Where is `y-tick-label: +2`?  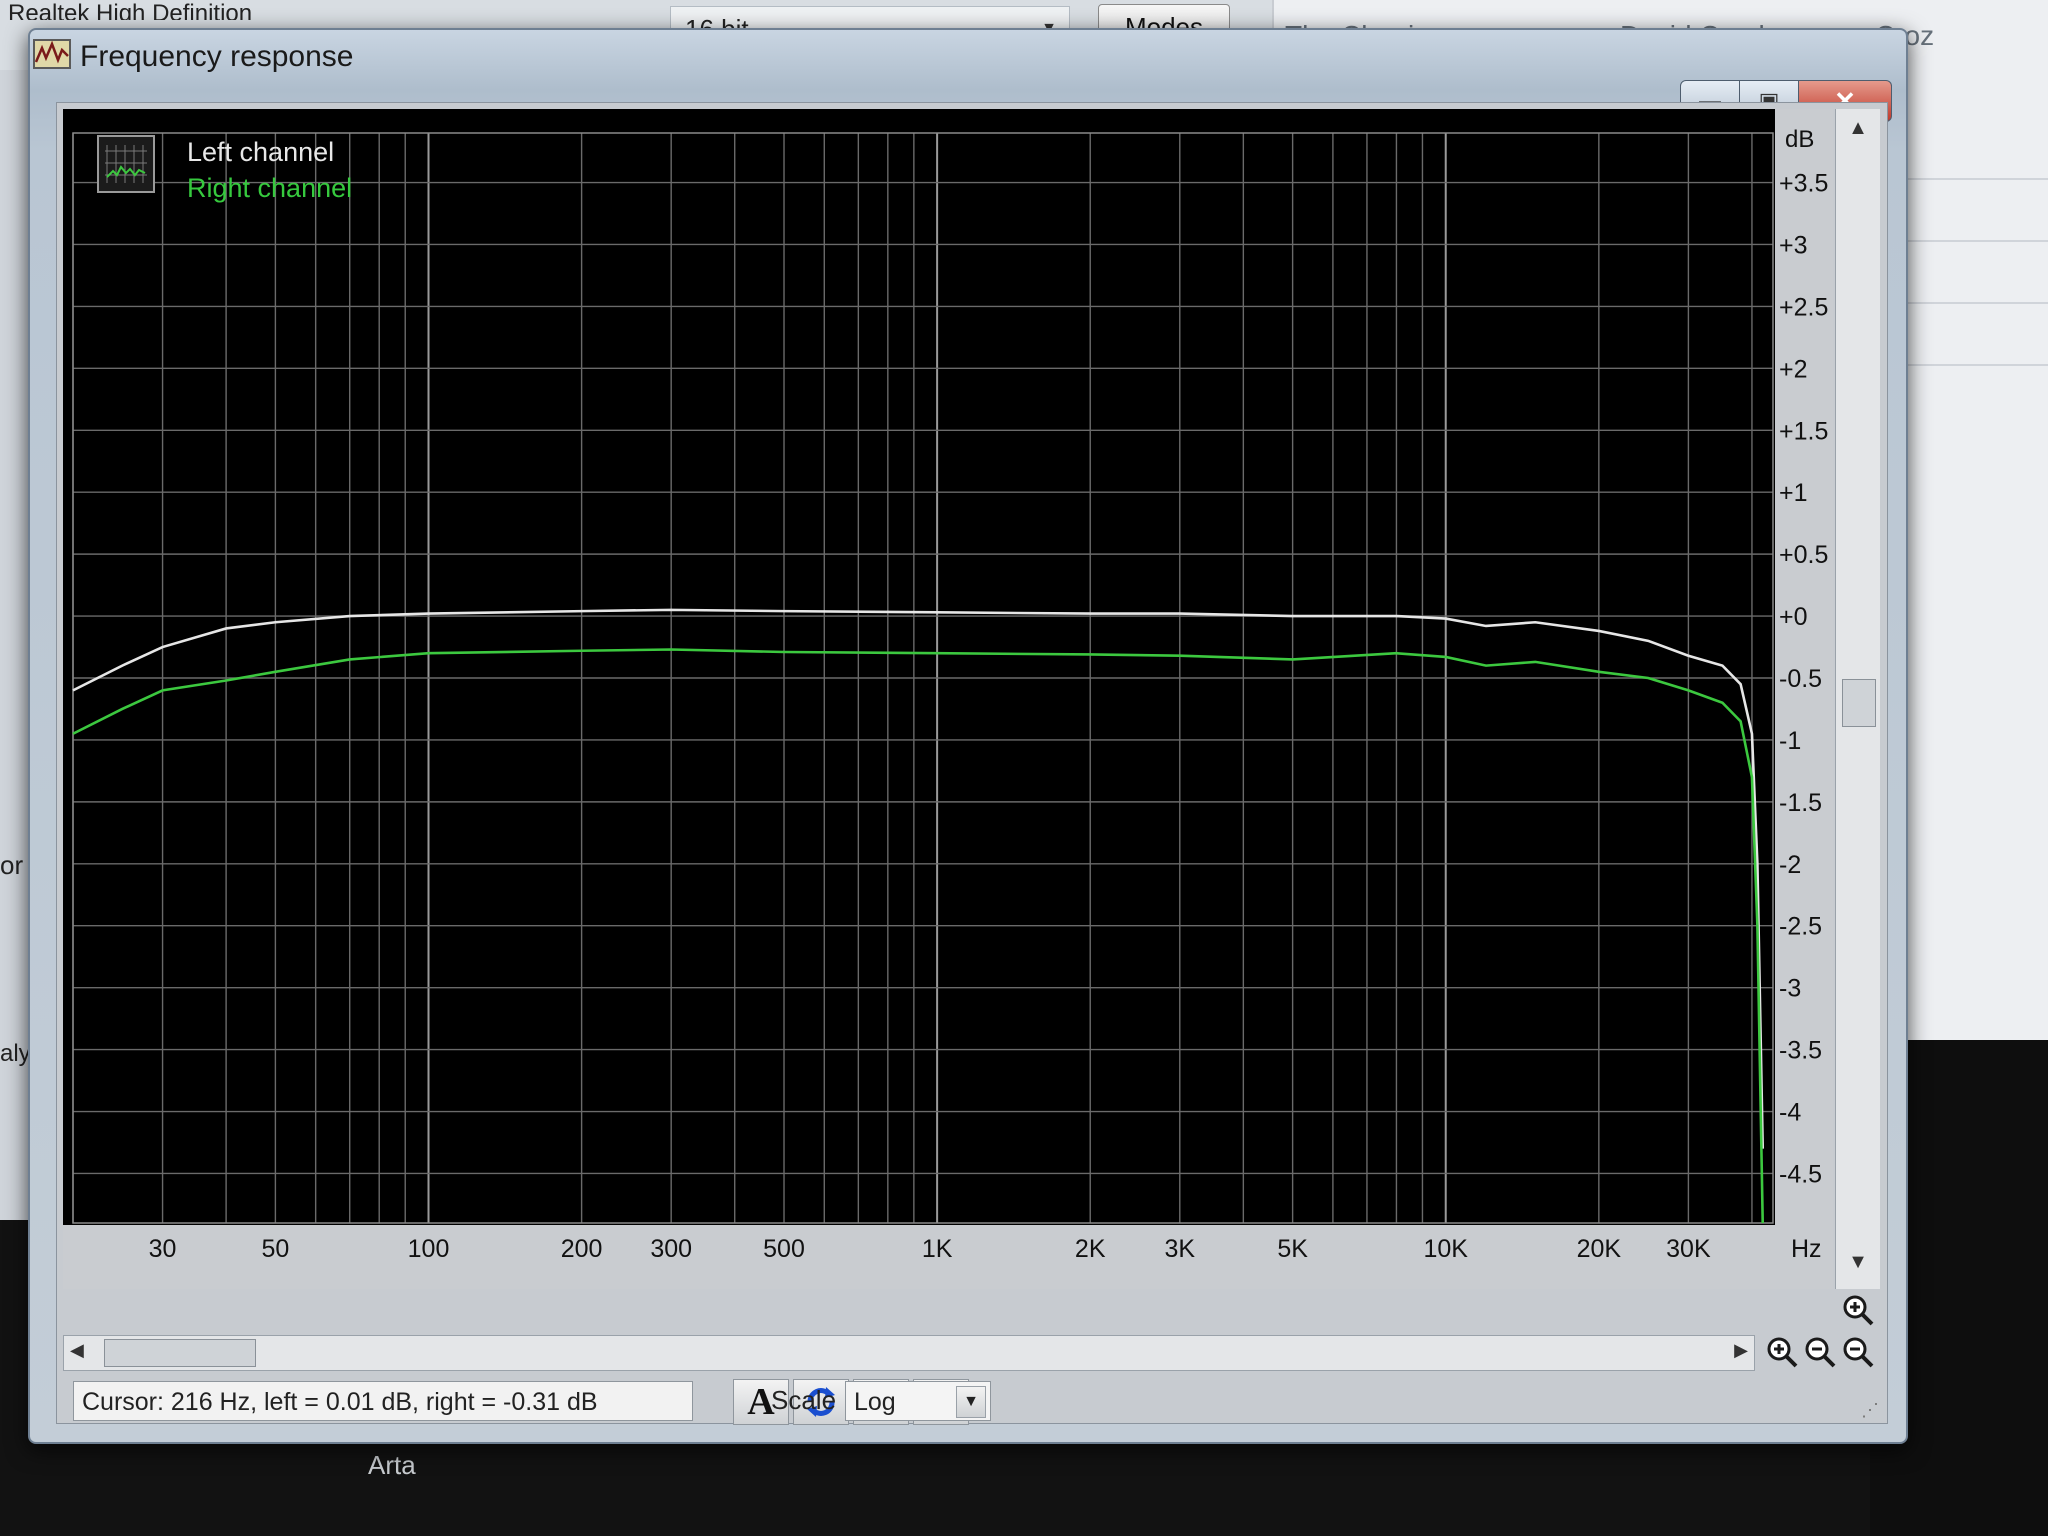 y-tick-label: +2 is located at coordinates (1793, 369).